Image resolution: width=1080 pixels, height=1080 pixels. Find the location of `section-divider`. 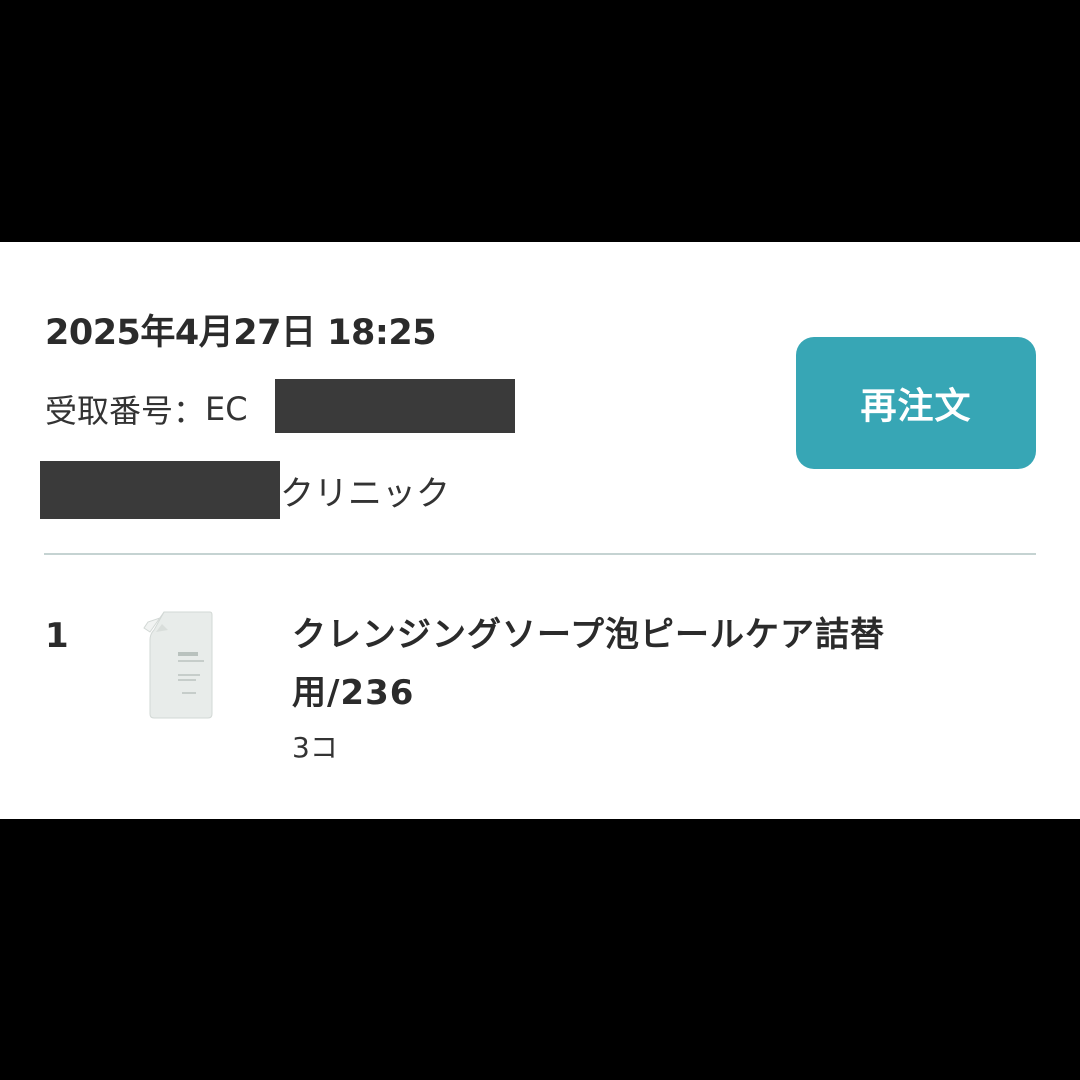

section-divider is located at coordinates (540, 554).